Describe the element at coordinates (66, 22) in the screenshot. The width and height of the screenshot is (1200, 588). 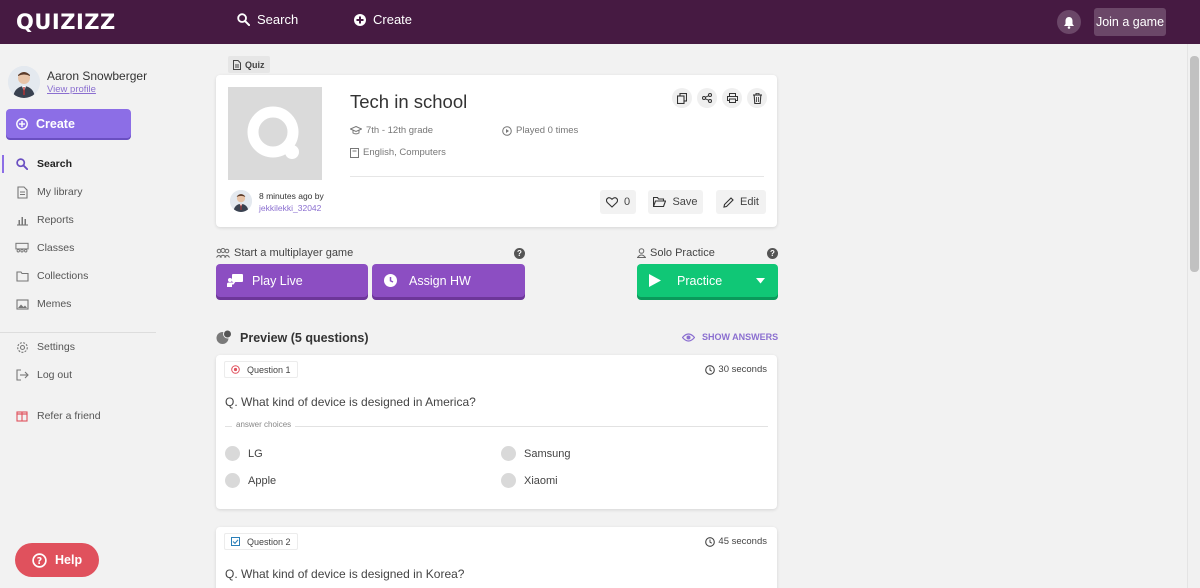
I see `quizizz-logo: QUIZIZZ` at that location.